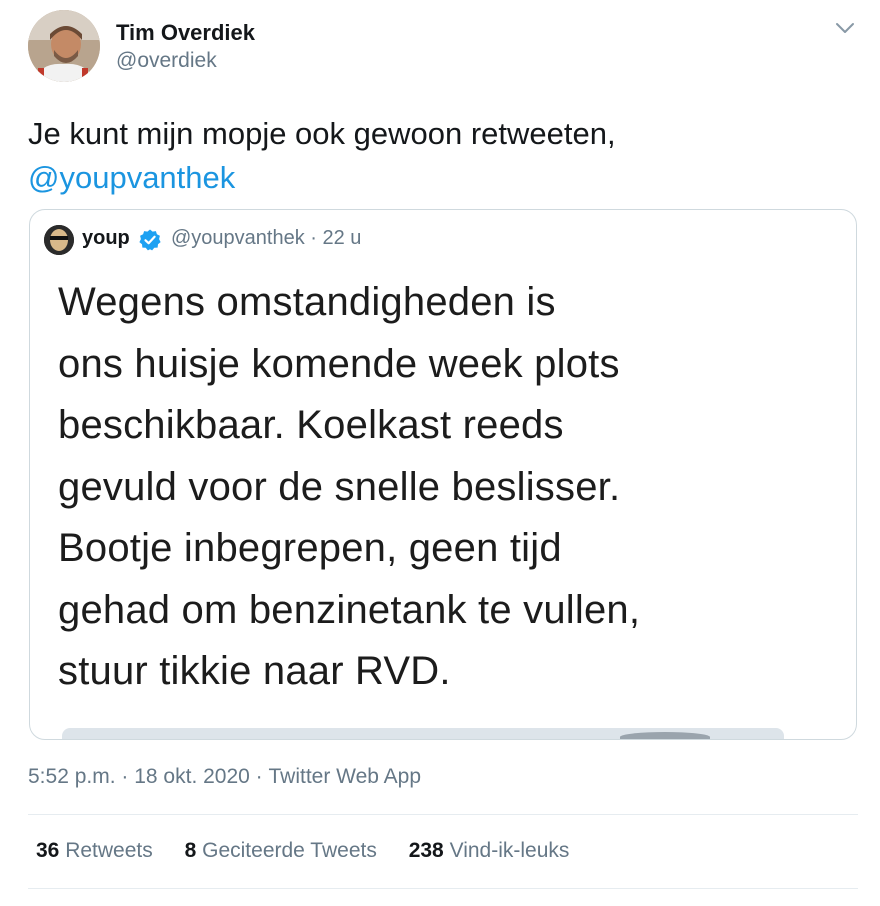 This screenshot has width=880, height=906. Describe the element at coordinates (322, 133) in the screenshot. I see `tweet-body: Je kunt mijn mopje ook gewoon retweeten,` at that location.